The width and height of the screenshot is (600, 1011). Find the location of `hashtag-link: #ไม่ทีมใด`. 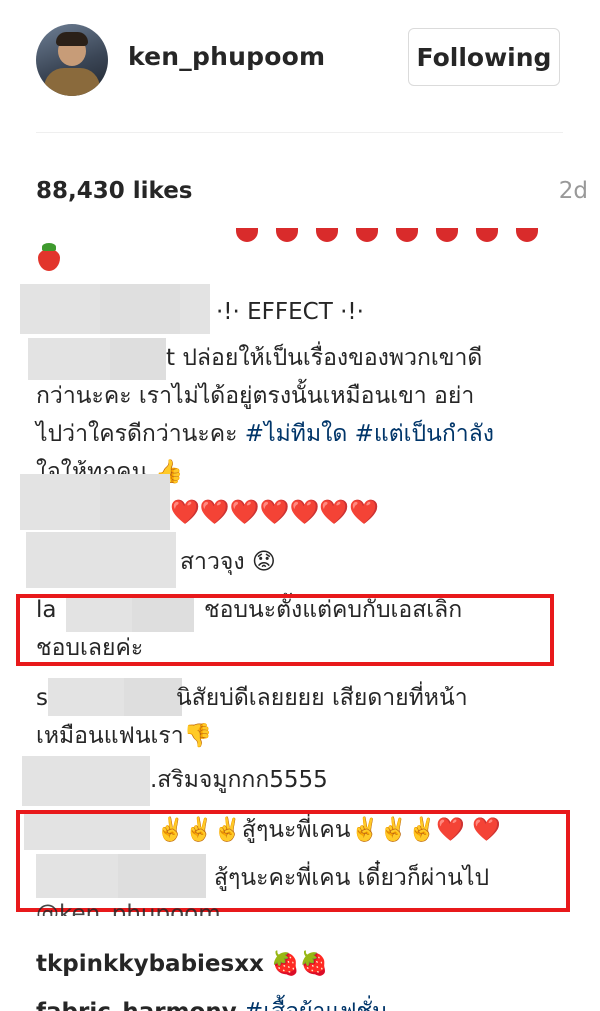

hashtag-link: #ไม่ทีมใด is located at coordinates (296, 434).